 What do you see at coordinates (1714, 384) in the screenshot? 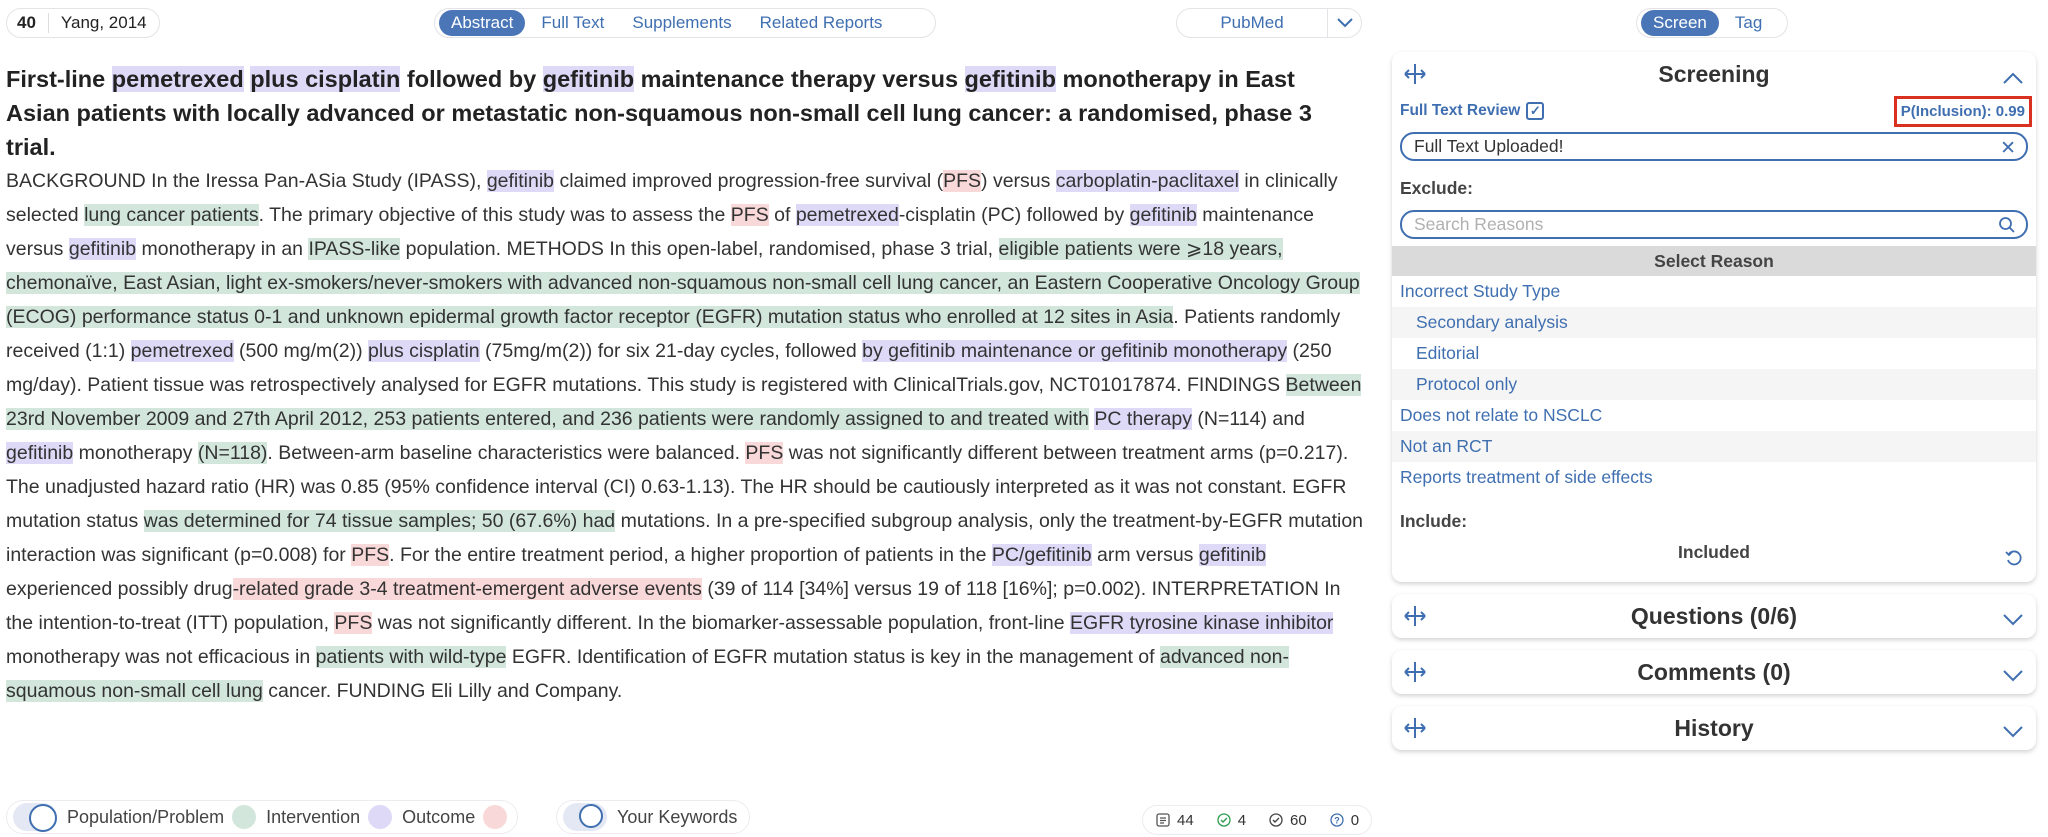
I see `exclude-reason-item: Protocol only` at bounding box center [1714, 384].